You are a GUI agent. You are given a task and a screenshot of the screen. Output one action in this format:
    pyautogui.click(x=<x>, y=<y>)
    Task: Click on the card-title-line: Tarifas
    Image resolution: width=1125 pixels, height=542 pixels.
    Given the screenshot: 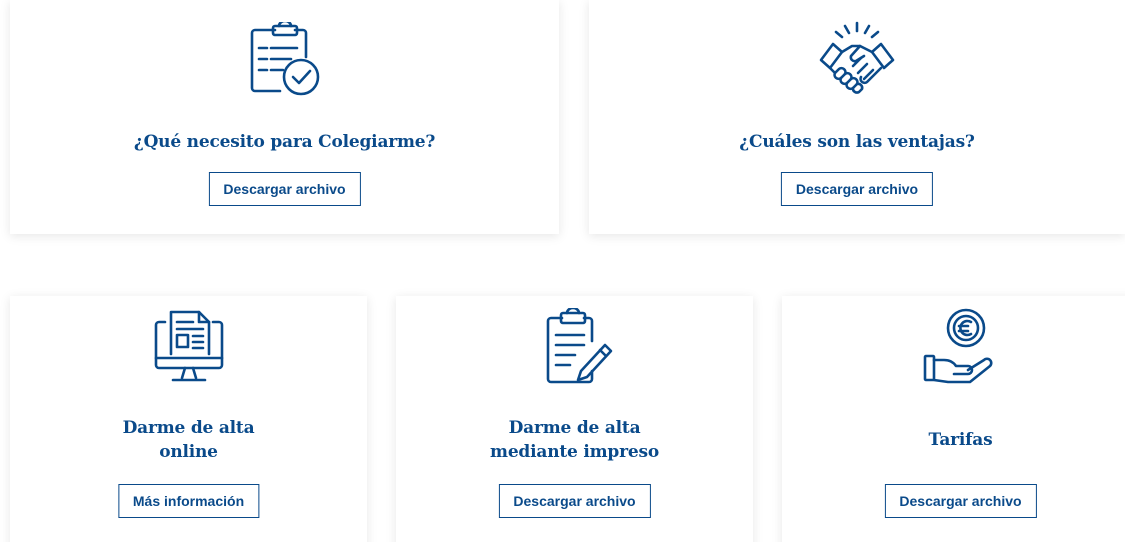 What is the action you would take?
    pyautogui.click(x=960, y=440)
    